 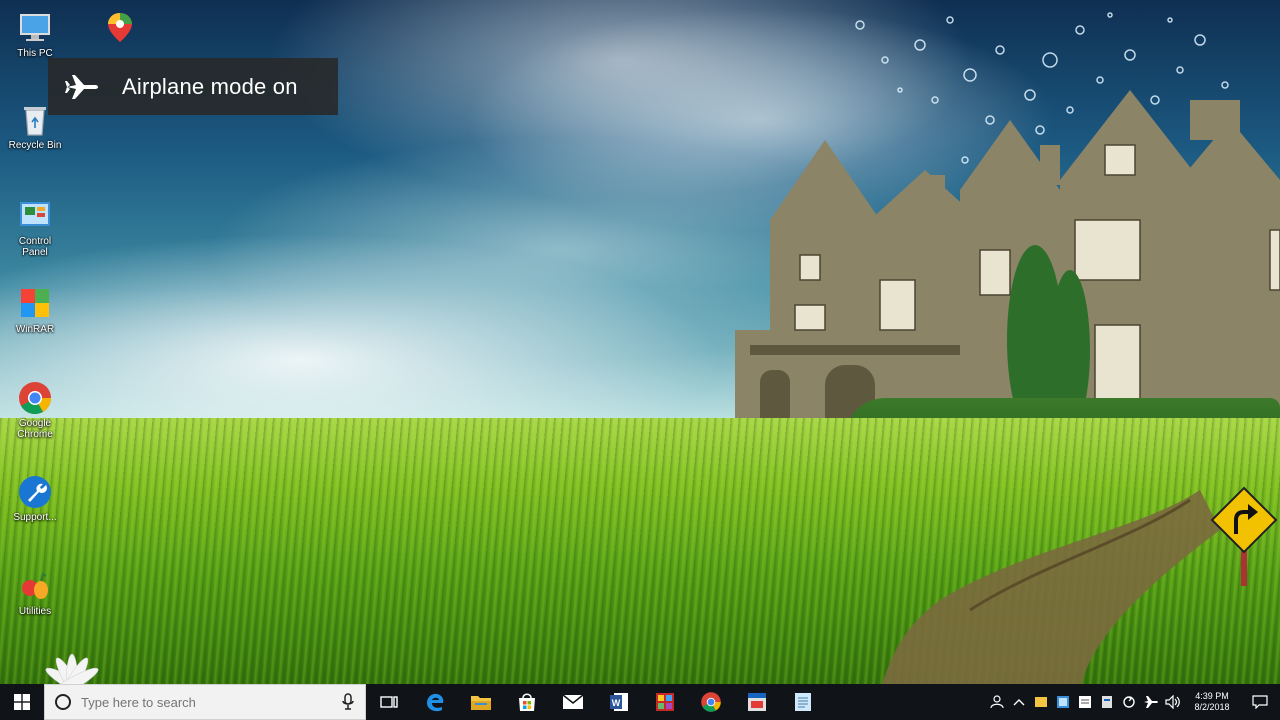 I want to click on desktop-icon-maps, so click(x=120, y=28).